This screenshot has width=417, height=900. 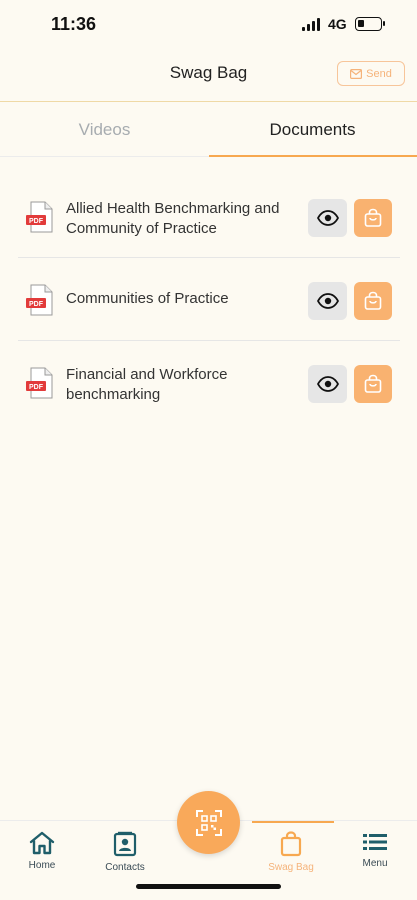 I want to click on nav-contacts: Contacts, so click(x=125, y=852).